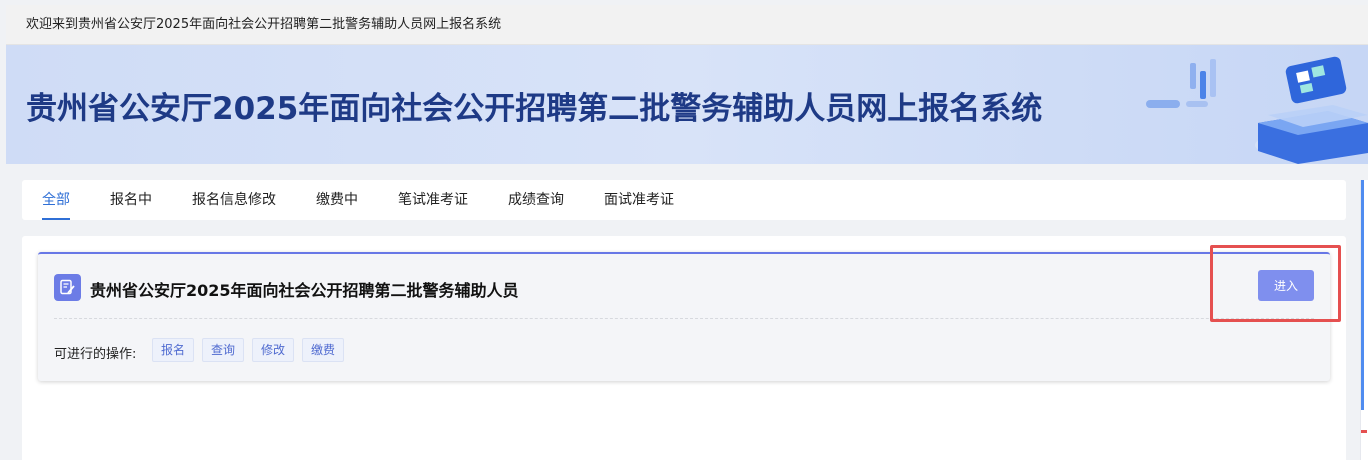  What do you see at coordinates (536, 200) in the screenshot?
I see `tab-score-query: 成绩查询` at bounding box center [536, 200].